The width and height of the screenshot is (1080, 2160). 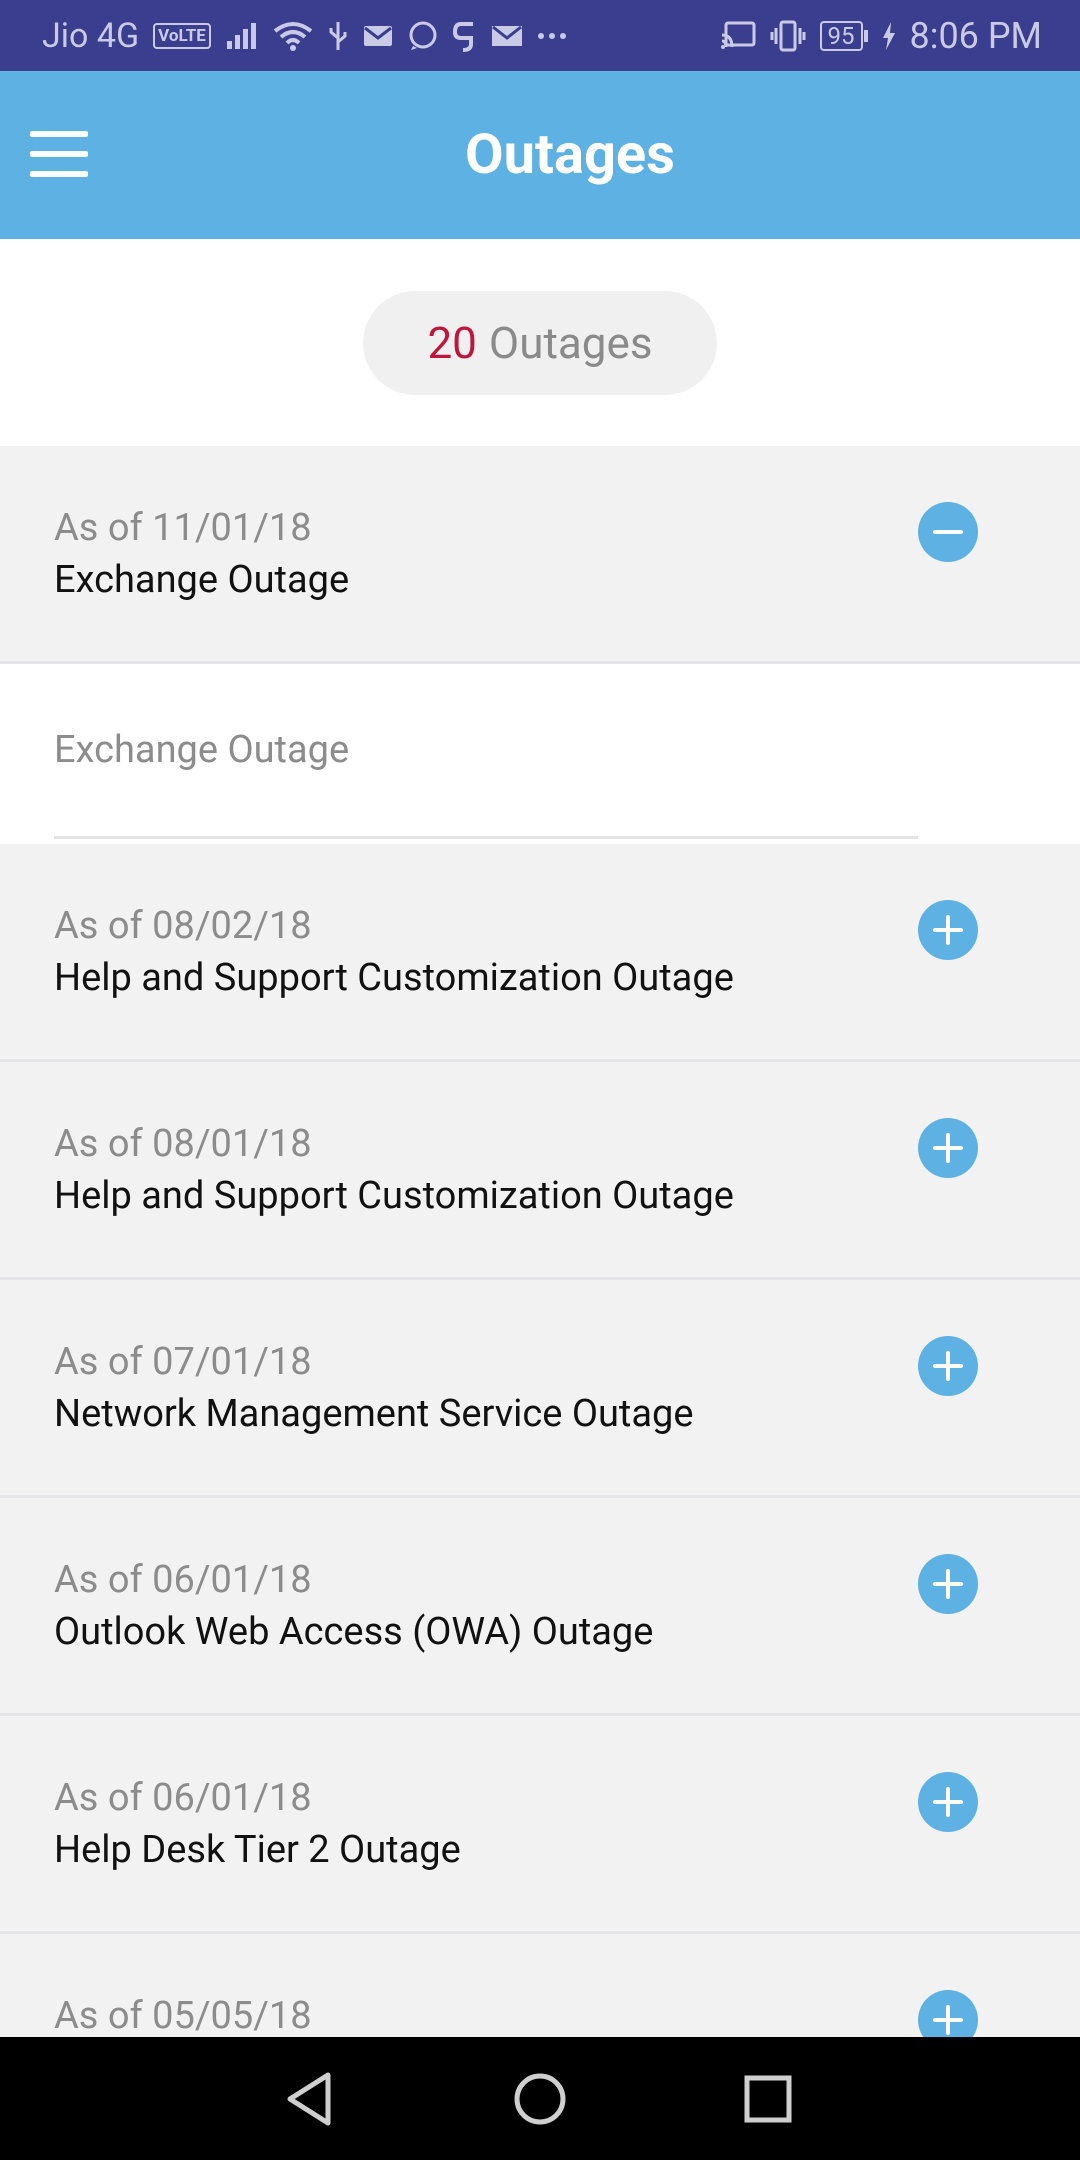 What do you see at coordinates (976, 35) in the screenshot?
I see `clock: 8:06 PM` at bounding box center [976, 35].